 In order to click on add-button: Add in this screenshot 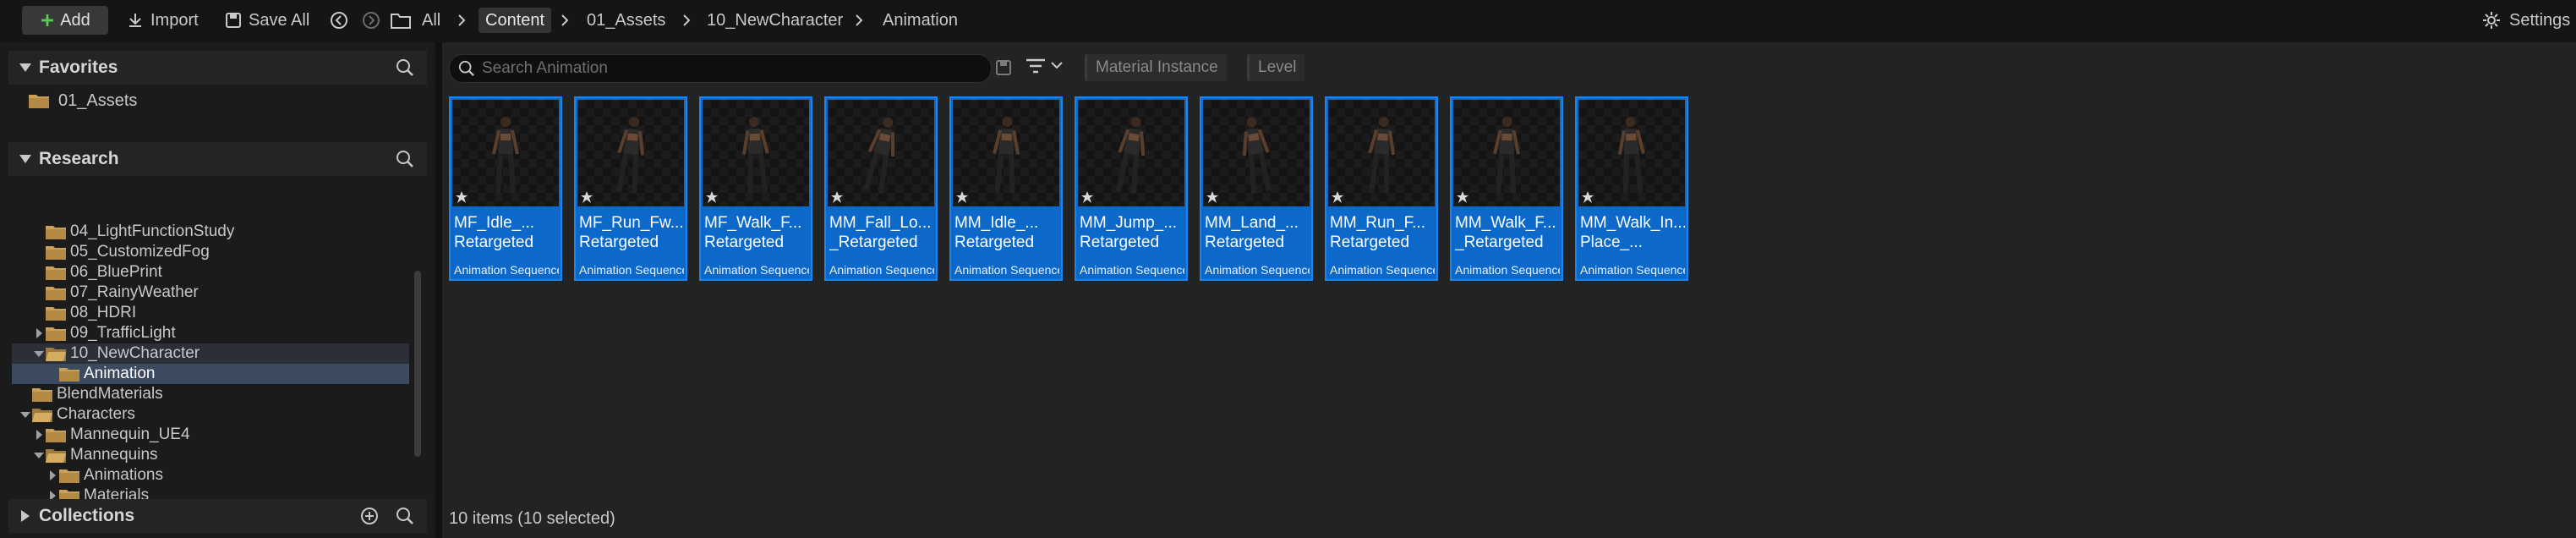, I will do `click(65, 20)`.